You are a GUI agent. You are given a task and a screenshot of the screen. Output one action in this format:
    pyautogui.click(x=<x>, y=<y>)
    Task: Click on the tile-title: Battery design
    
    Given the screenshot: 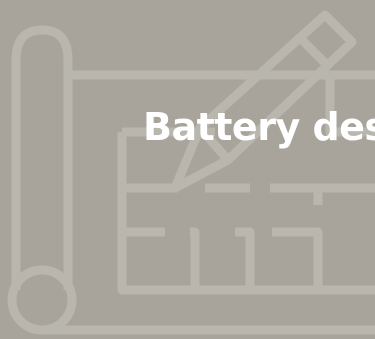 What is the action you would take?
    pyautogui.click(x=259, y=127)
    